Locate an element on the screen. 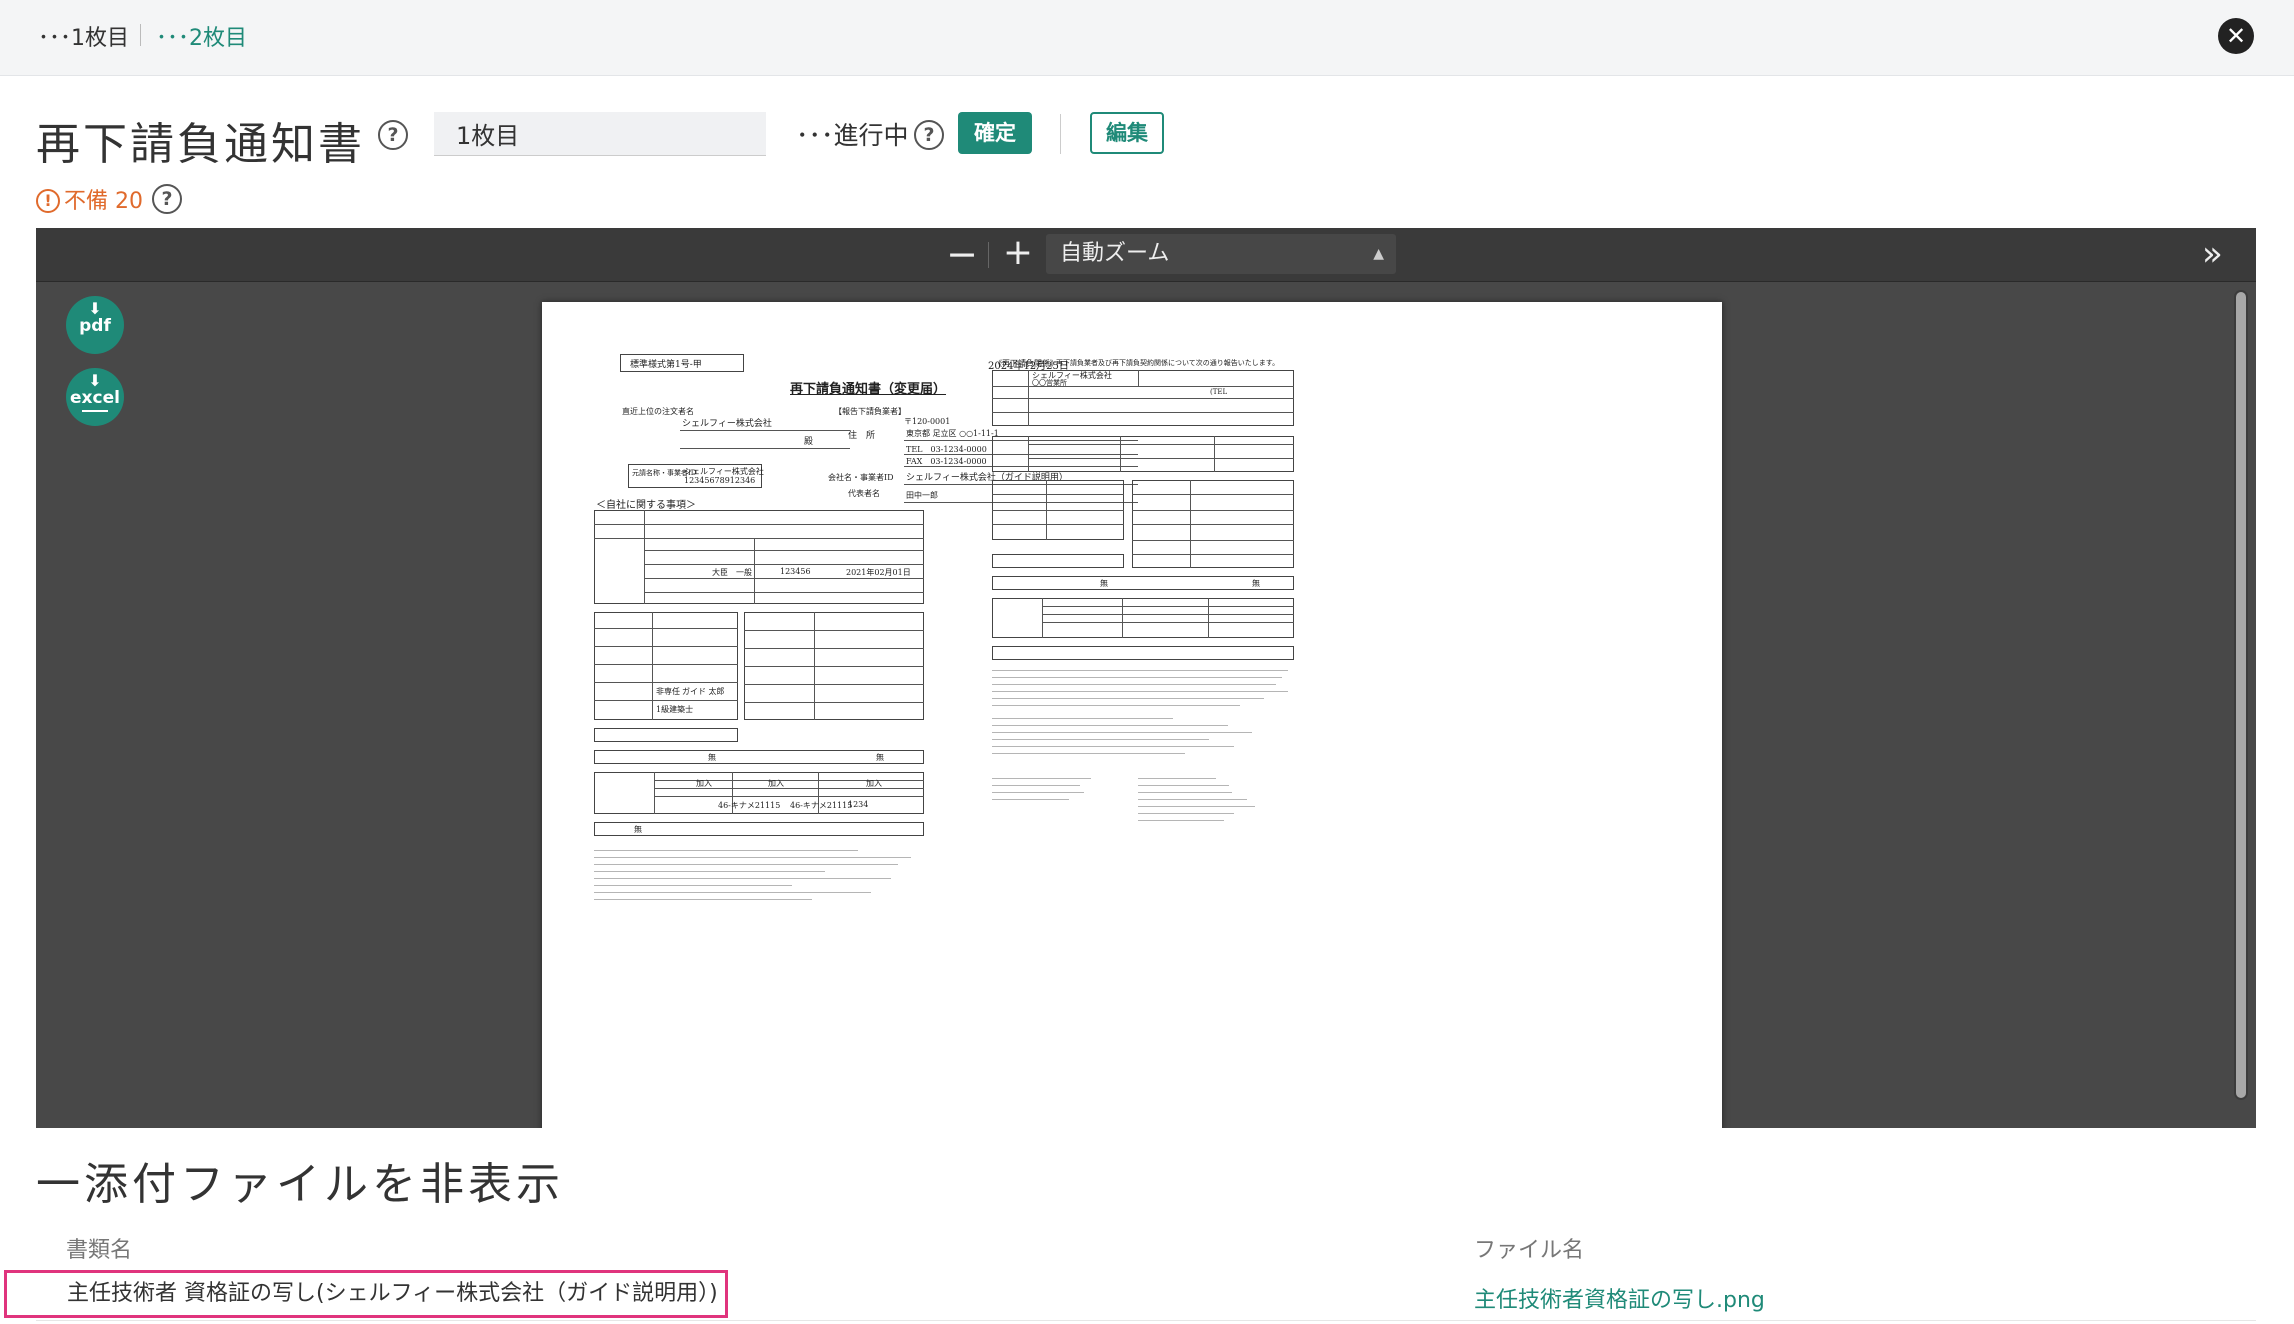 The width and height of the screenshot is (2294, 1324). insurance-number-3: 1234 is located at coordinates (858, 804).